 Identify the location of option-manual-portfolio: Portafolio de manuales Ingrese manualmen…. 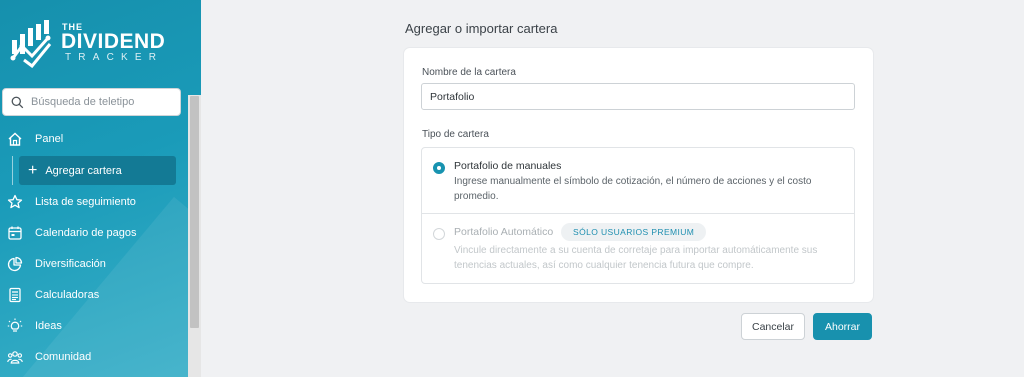
(638, 181).